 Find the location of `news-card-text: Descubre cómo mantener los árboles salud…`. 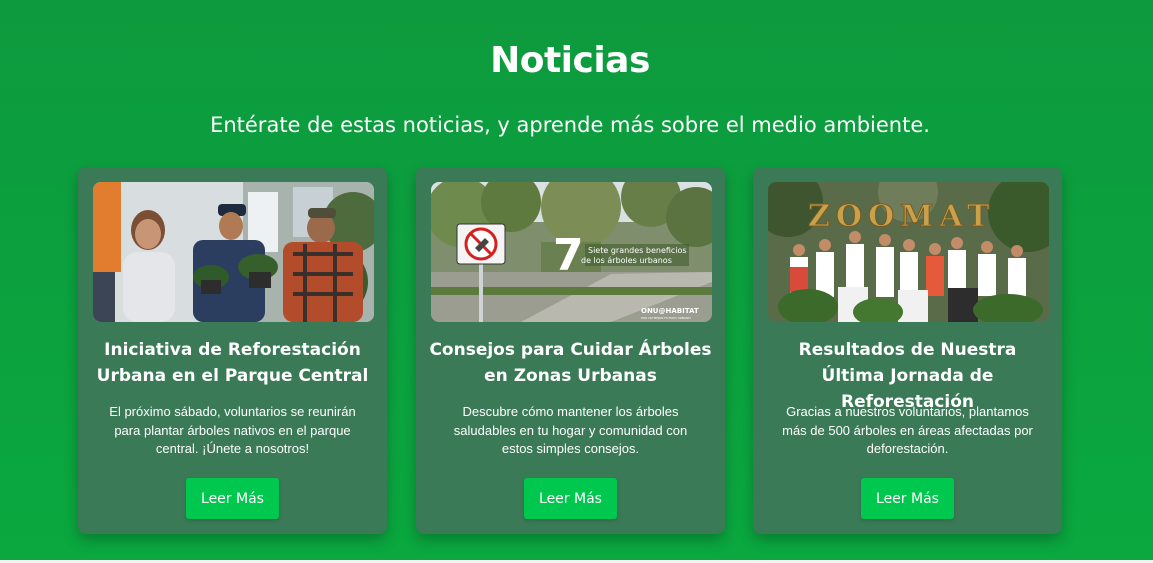

news-card-text: Descubre cómo mantener los árboles salud… is located at coordinates (570, 430).